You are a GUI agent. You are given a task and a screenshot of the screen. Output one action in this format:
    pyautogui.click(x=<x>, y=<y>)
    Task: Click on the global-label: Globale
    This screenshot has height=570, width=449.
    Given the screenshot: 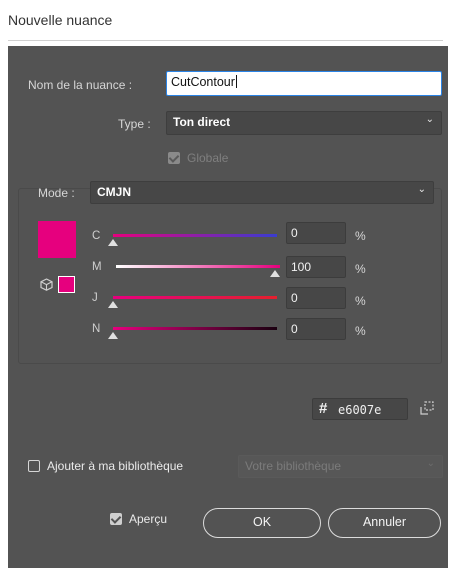 What is the action you would take?
    pyautogui.click(x=208, y=158)
    